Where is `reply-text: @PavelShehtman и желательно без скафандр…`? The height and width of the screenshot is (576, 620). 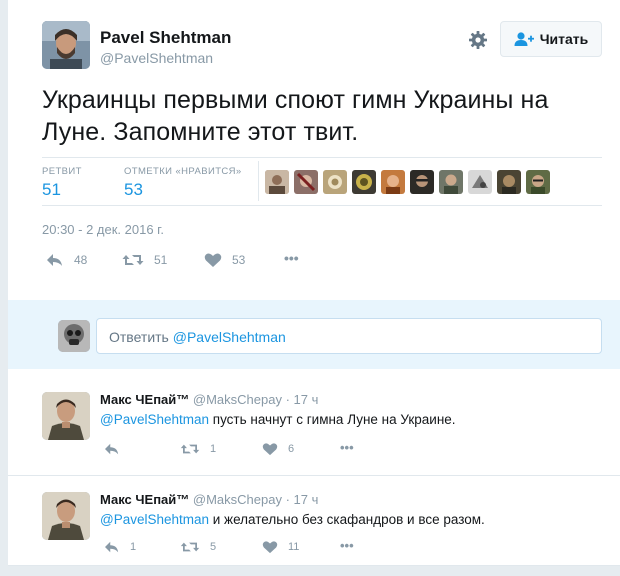
reply-text: @PavelShehtman и желательно без скафандр… is located at coordinates (292, 519).